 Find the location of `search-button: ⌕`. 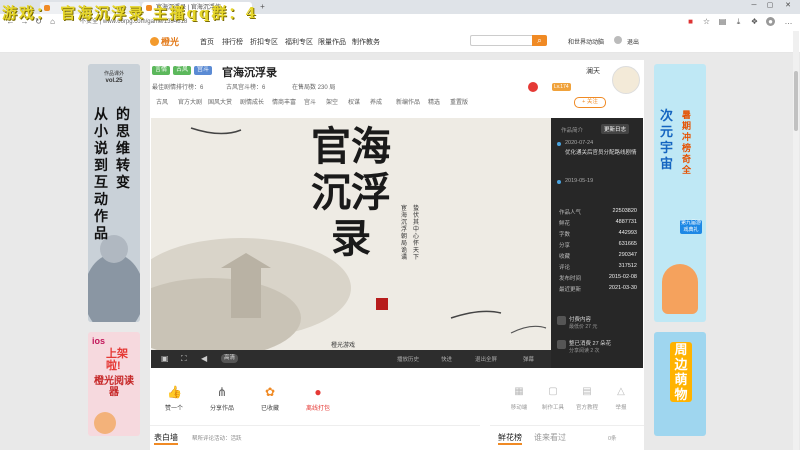

search-button: ⌕ is located at coordinates (539, 40).